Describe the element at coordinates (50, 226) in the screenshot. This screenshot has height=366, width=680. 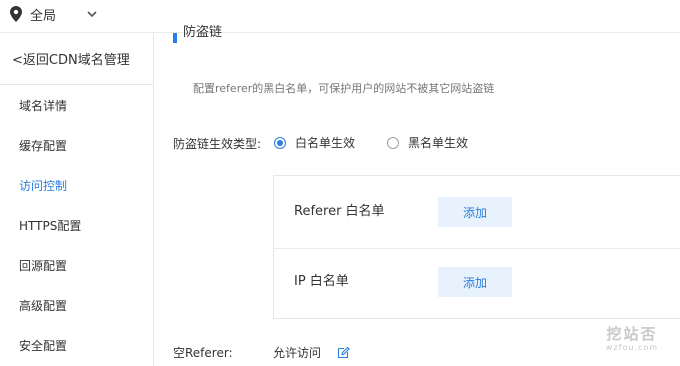
I see `sidebar-item-https-config: HTTPS配置` at that location.